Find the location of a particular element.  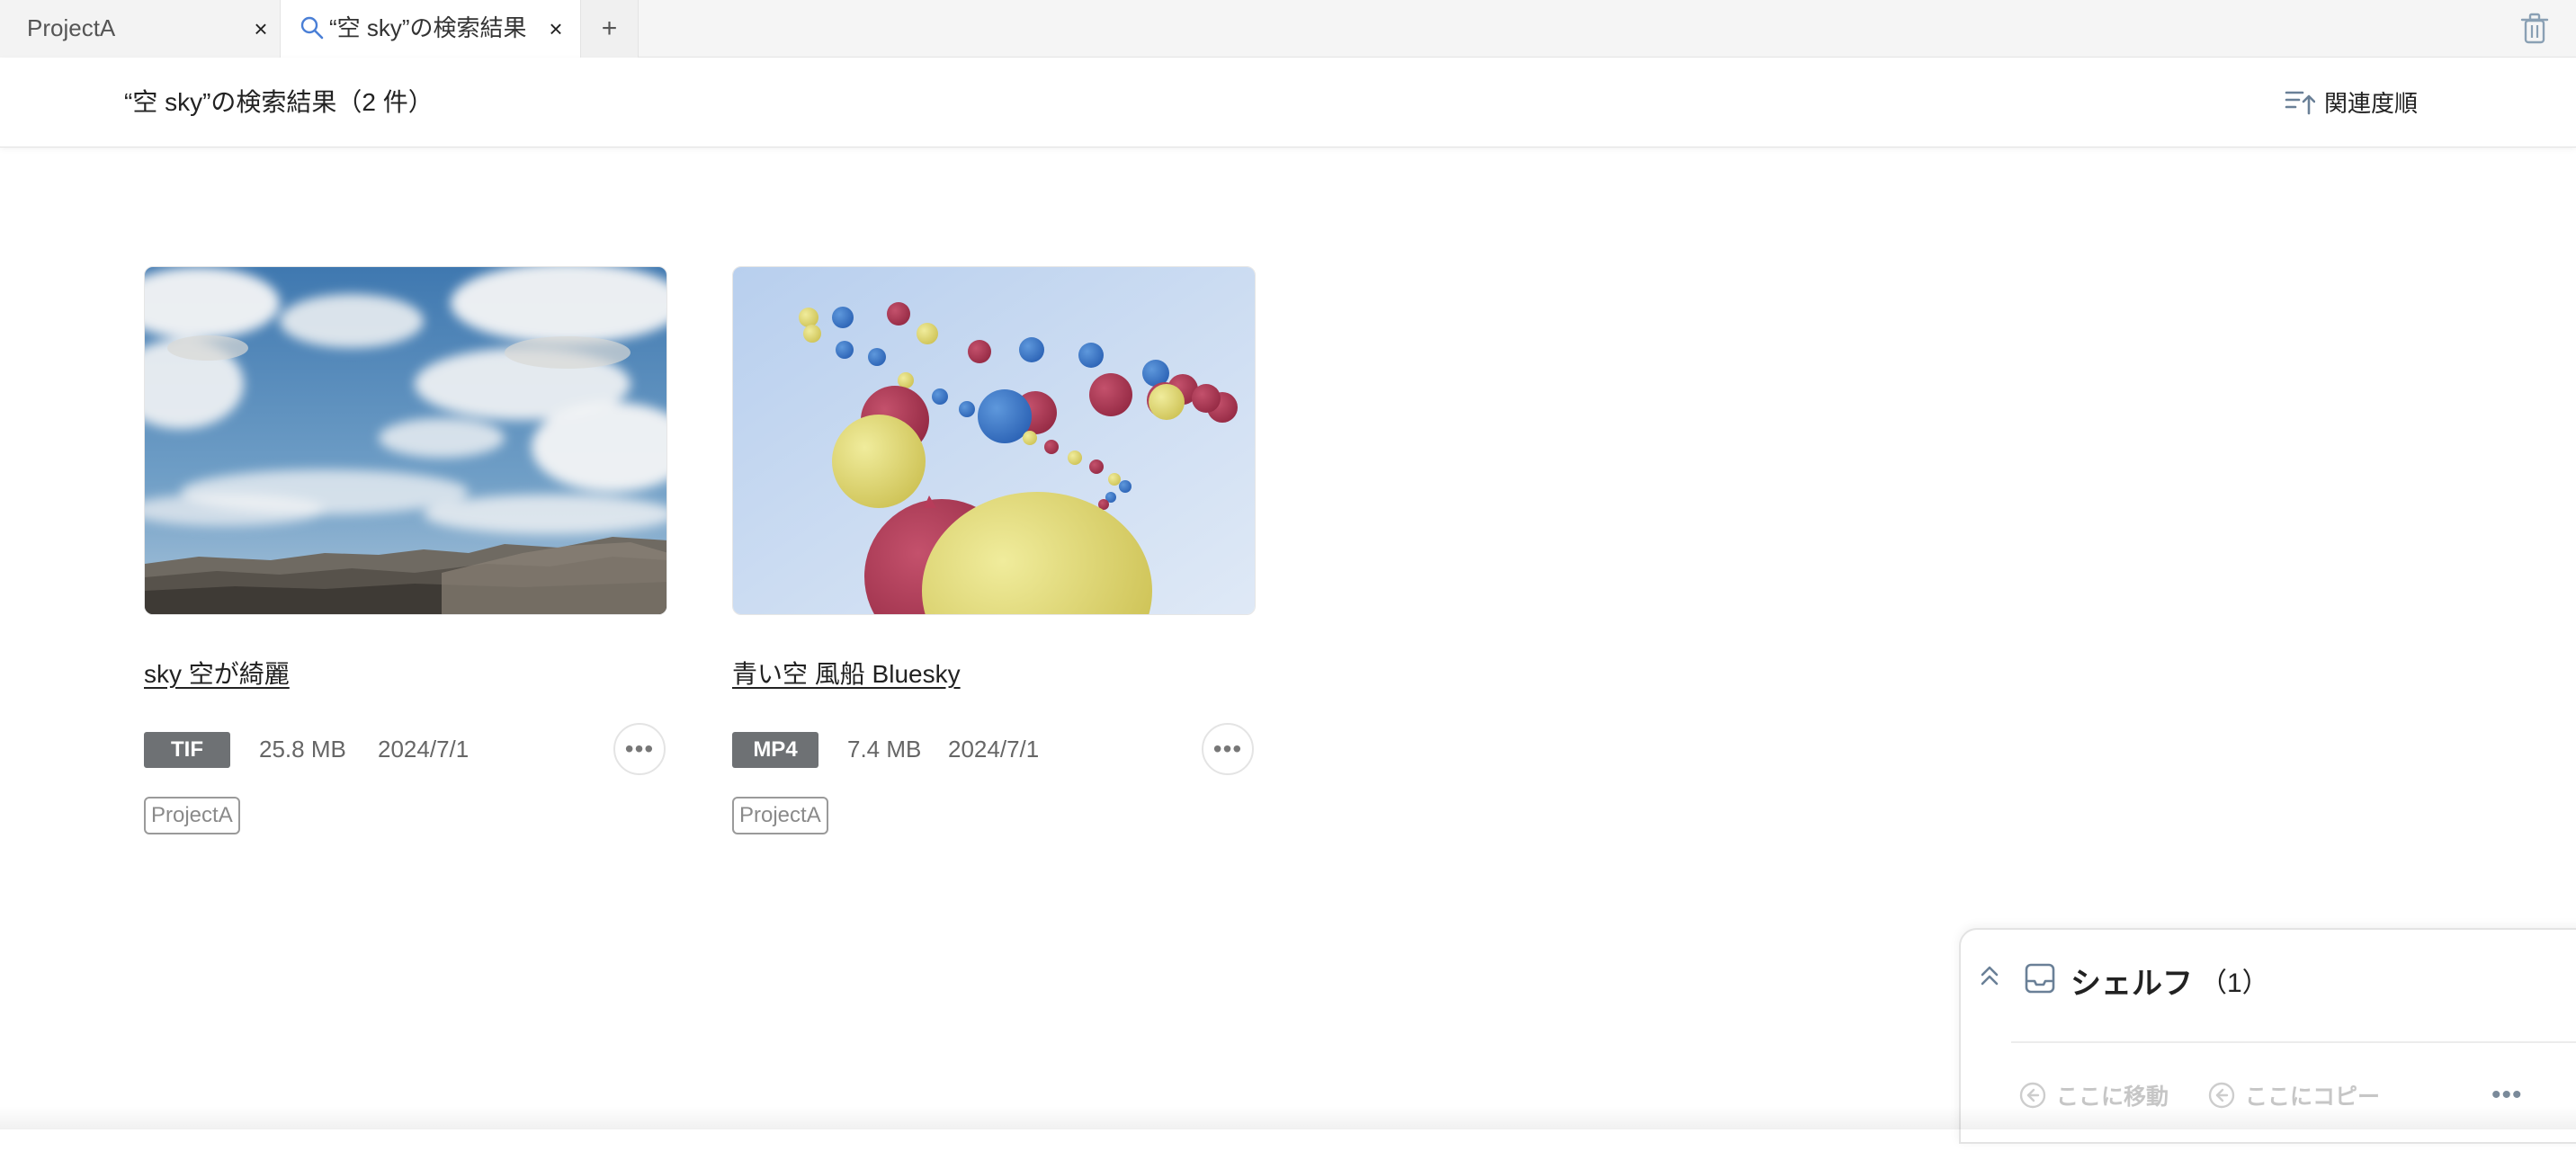

results-header: “空 sky”の検索結果（2 件） 関連度順 is located at coordinates (1288, 102).